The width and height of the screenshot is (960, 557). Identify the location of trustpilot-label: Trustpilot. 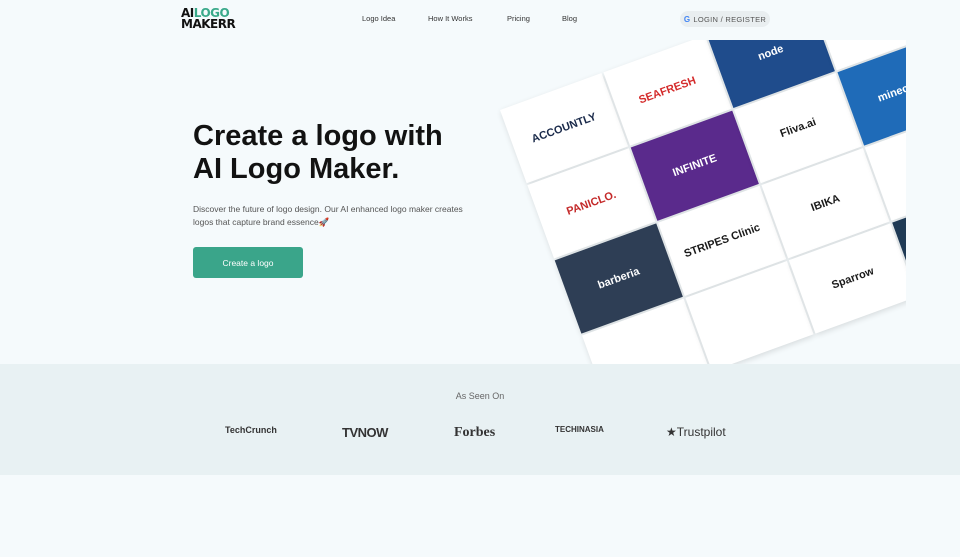
(701, 432).